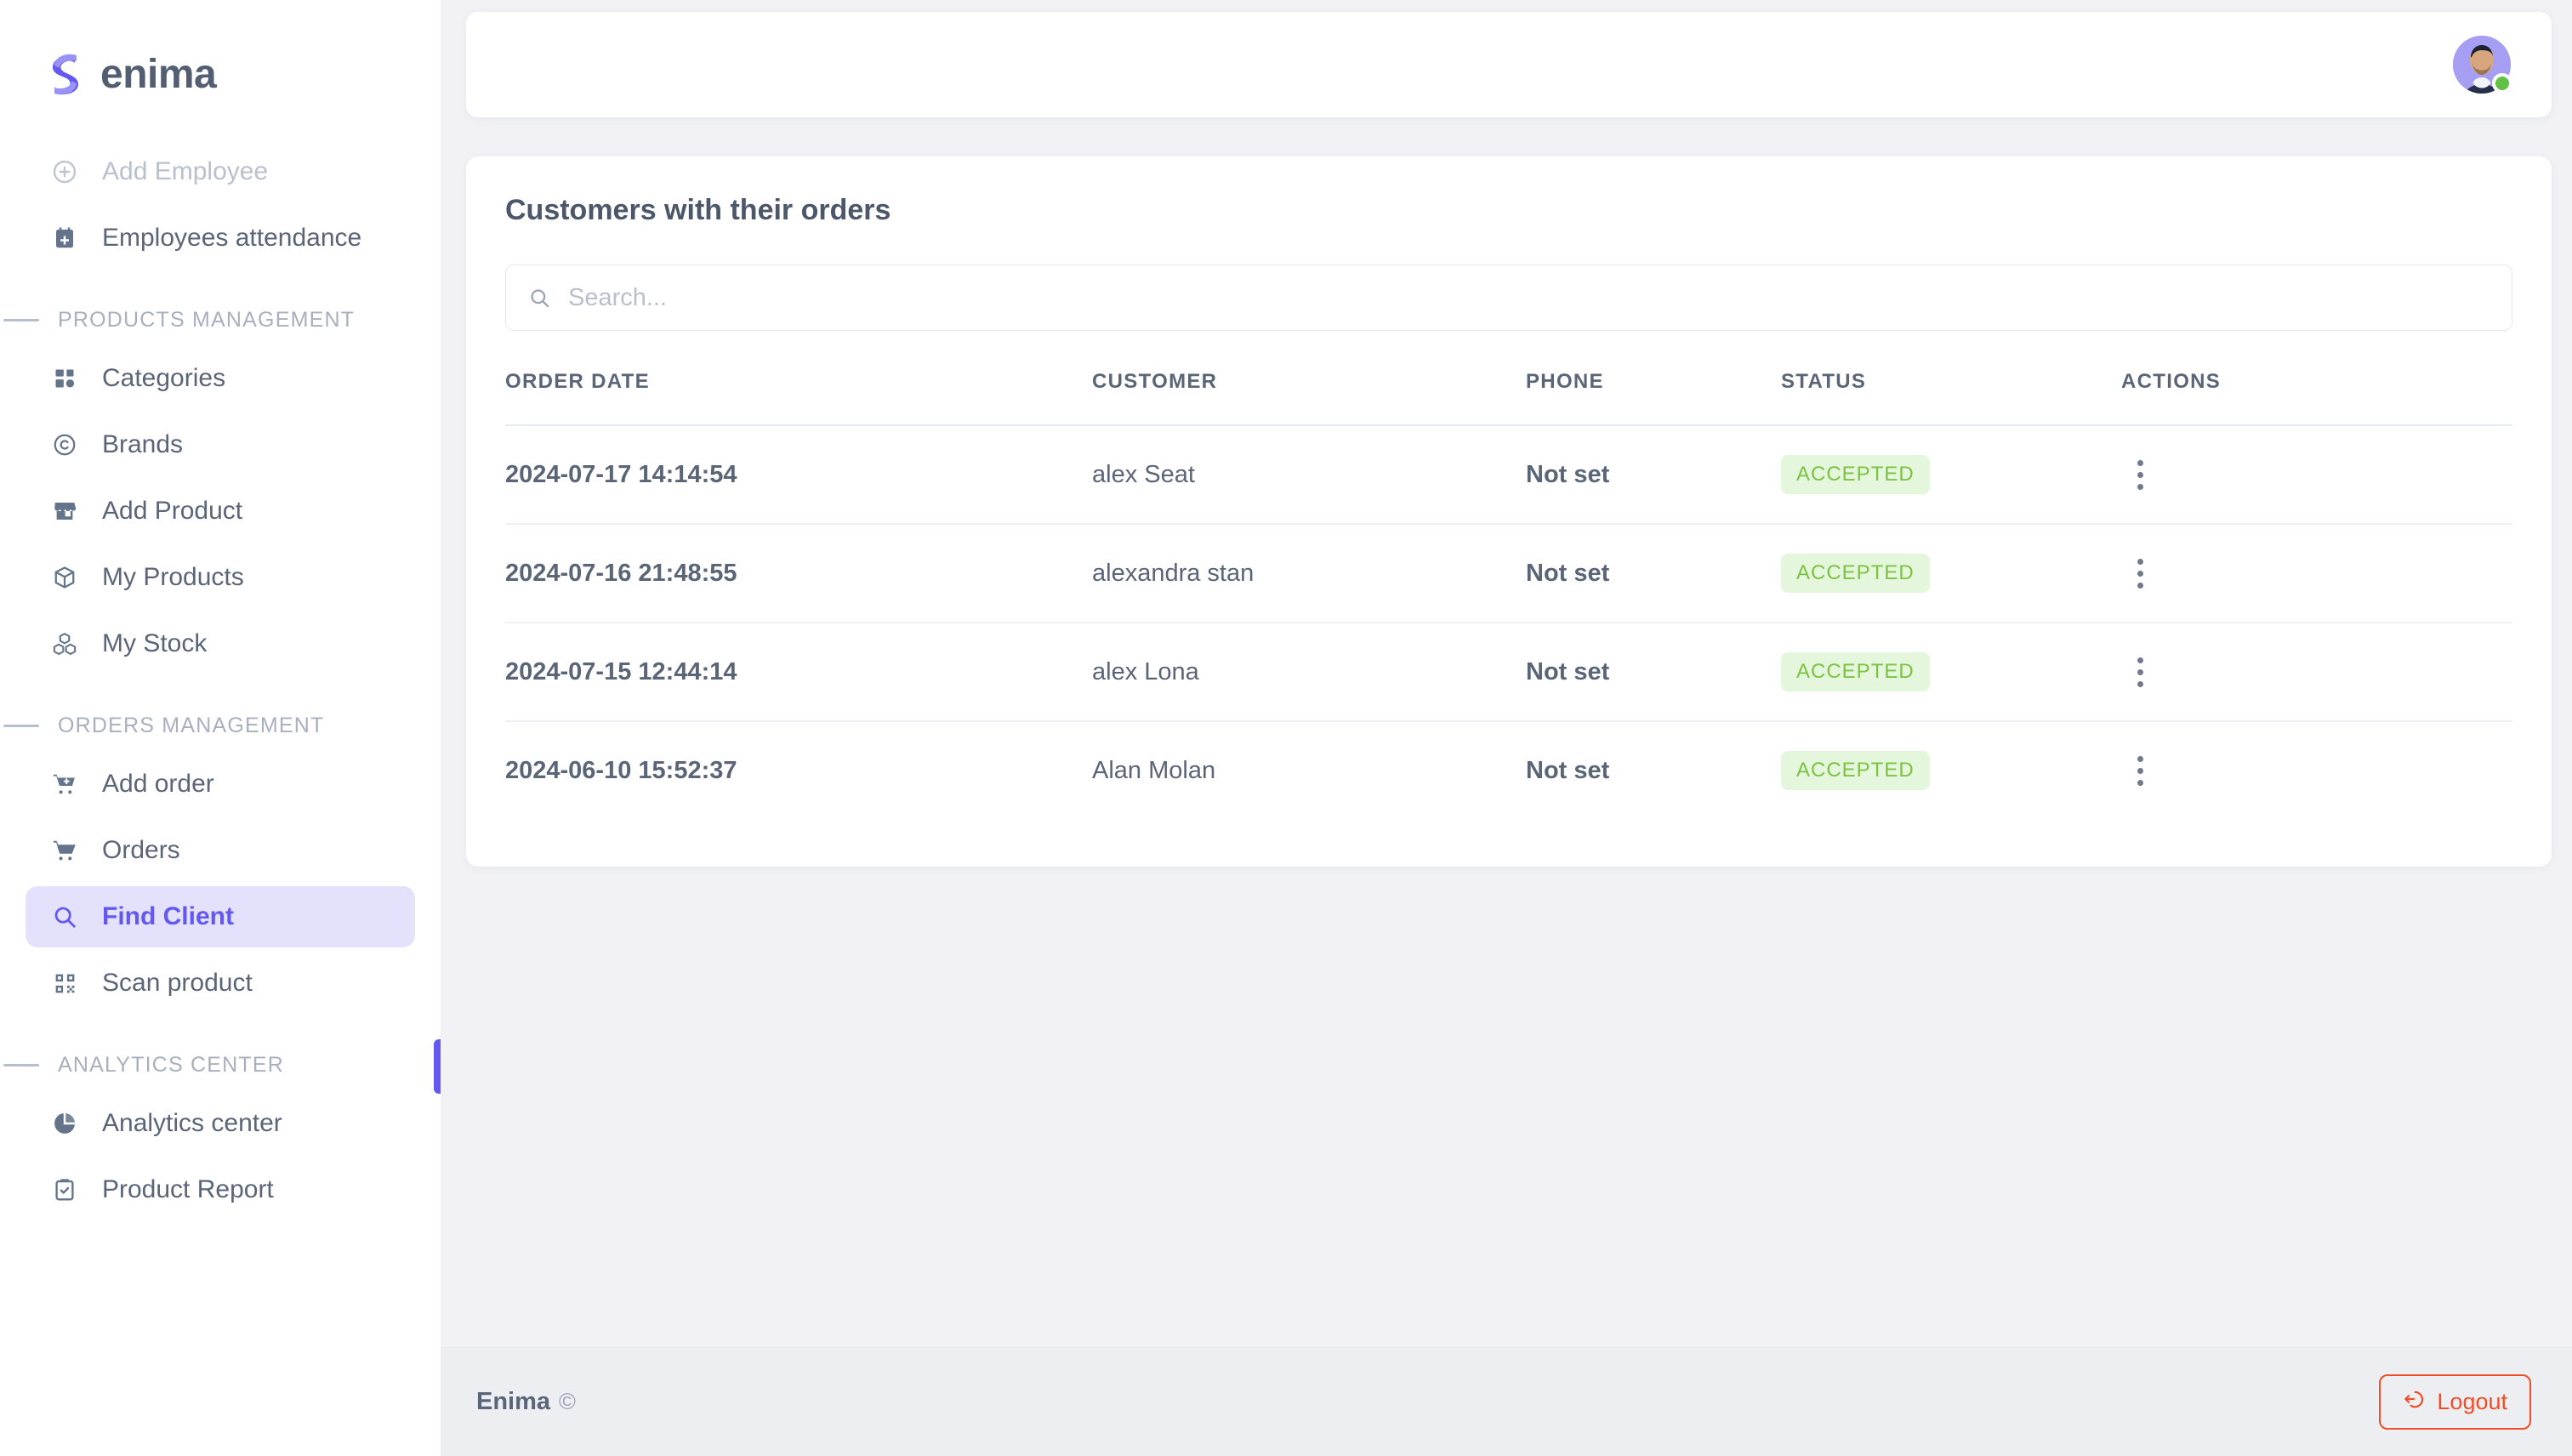 This screenshot has height=1456, width=2572. Describe the element at coordinates (221, 512) in the screenshot. I see `sidebar-item-add-product: Add Product` at that location.